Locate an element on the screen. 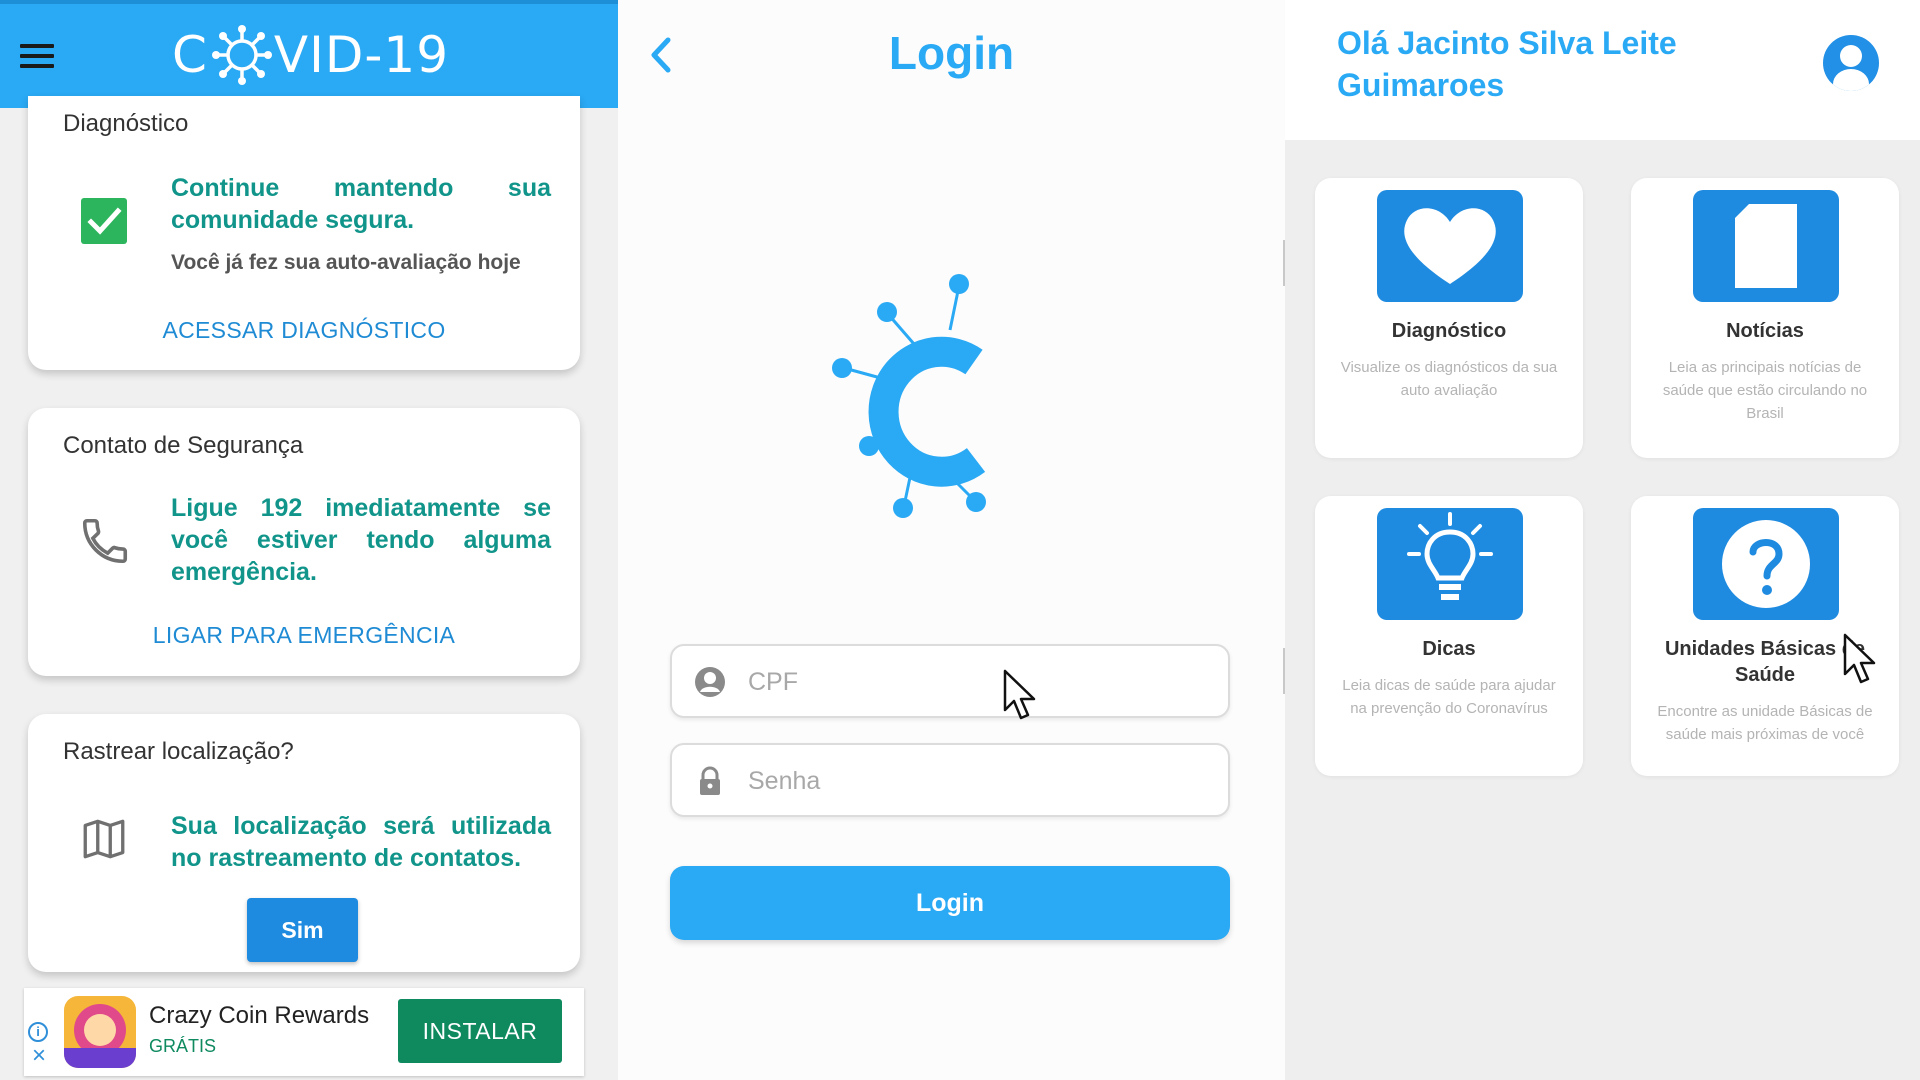 The width and height of the screenshot is (1920, 1080). diagnostic-message: Continue mantendo sua comunidade segura. is located at coordinates (361, 204).